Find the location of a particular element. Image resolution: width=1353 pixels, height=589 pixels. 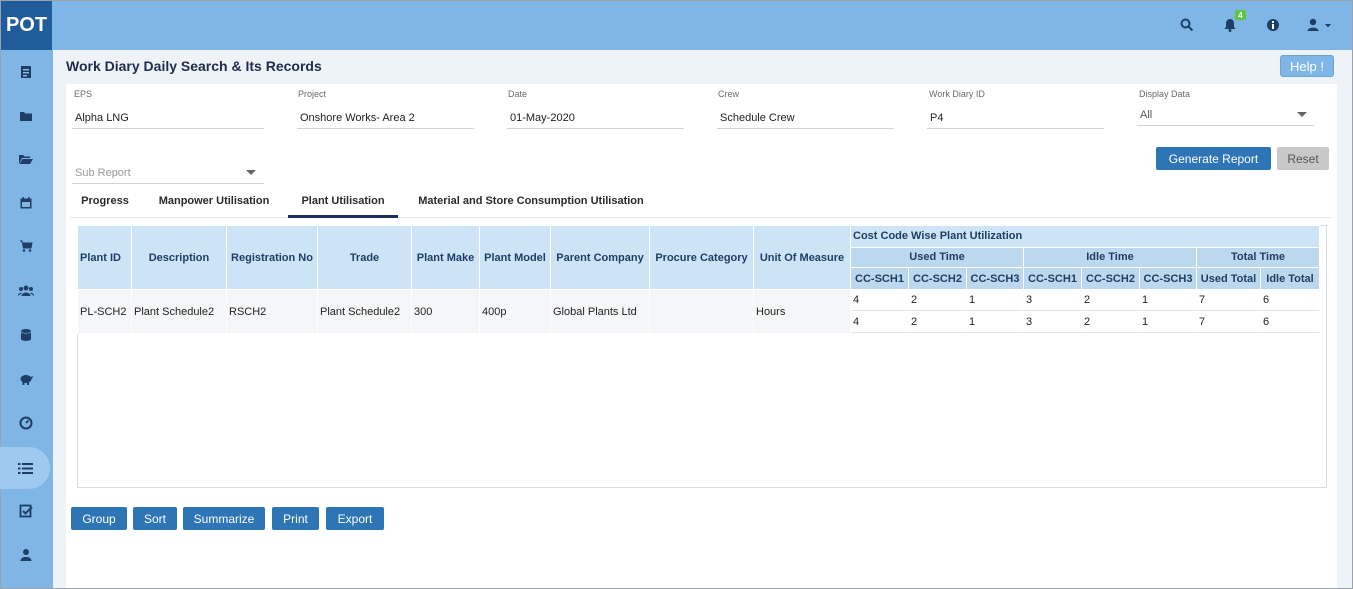

sidebar-item-database is located at coordinates (26, 335).